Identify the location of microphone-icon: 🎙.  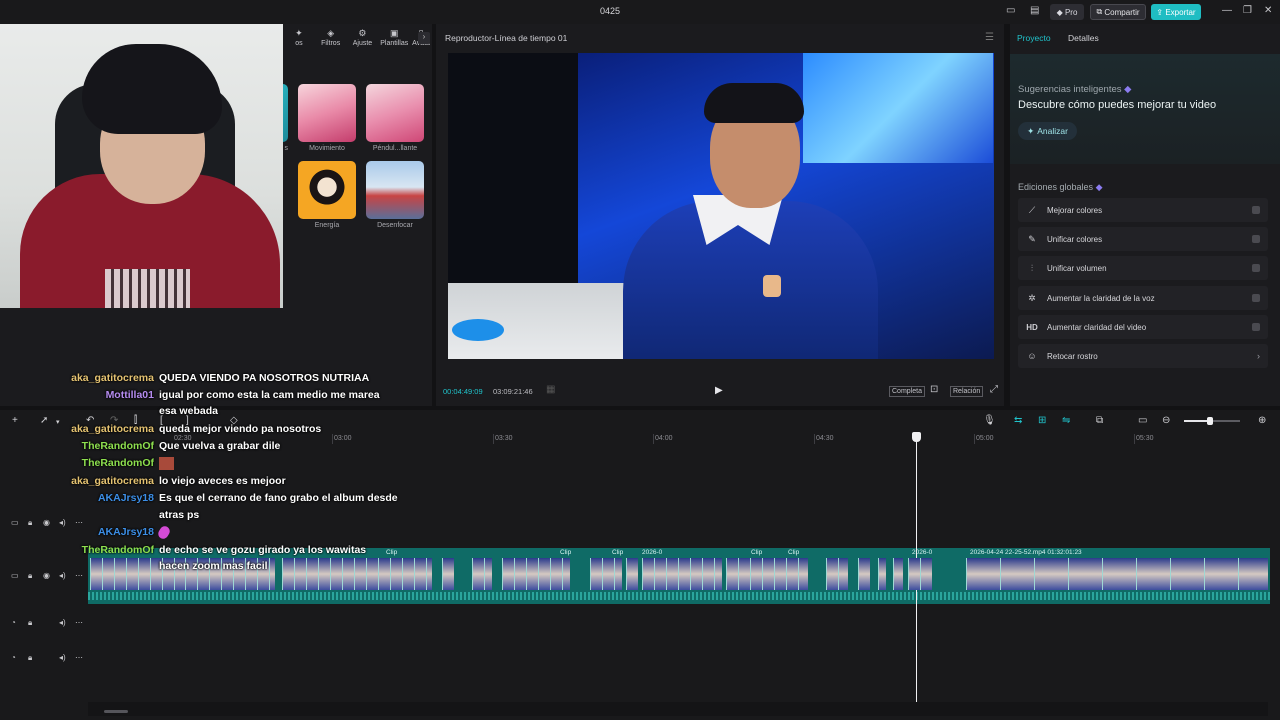
(989, 420).